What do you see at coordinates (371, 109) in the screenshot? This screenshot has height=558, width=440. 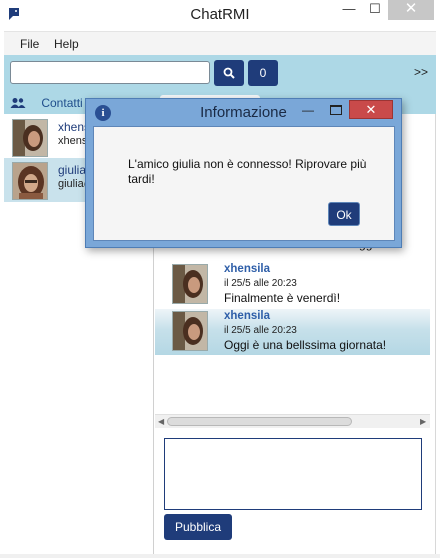 I see `dialog-close-button: ✕` at bounding box center [371, 109].